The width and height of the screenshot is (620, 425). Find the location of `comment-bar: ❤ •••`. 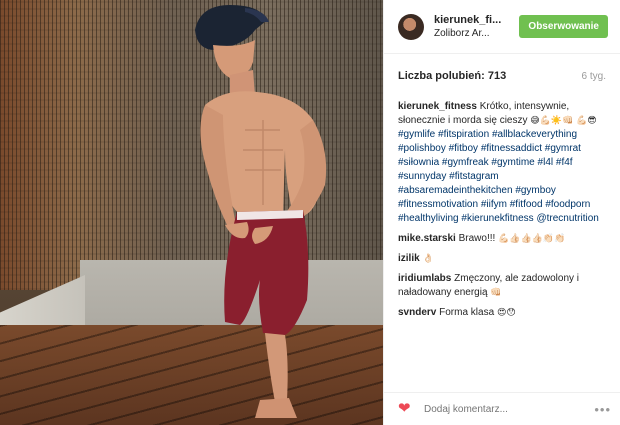

comment-bar: ❤ ••• is located at coordinates (502, 408).